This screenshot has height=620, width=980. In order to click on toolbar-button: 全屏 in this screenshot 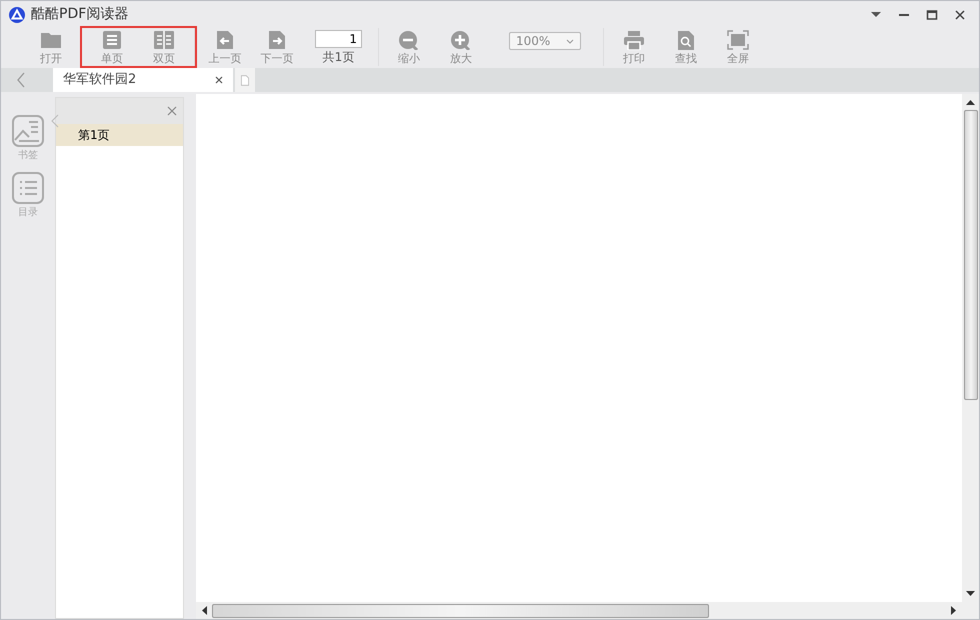, I will do `click(738, 48)`.